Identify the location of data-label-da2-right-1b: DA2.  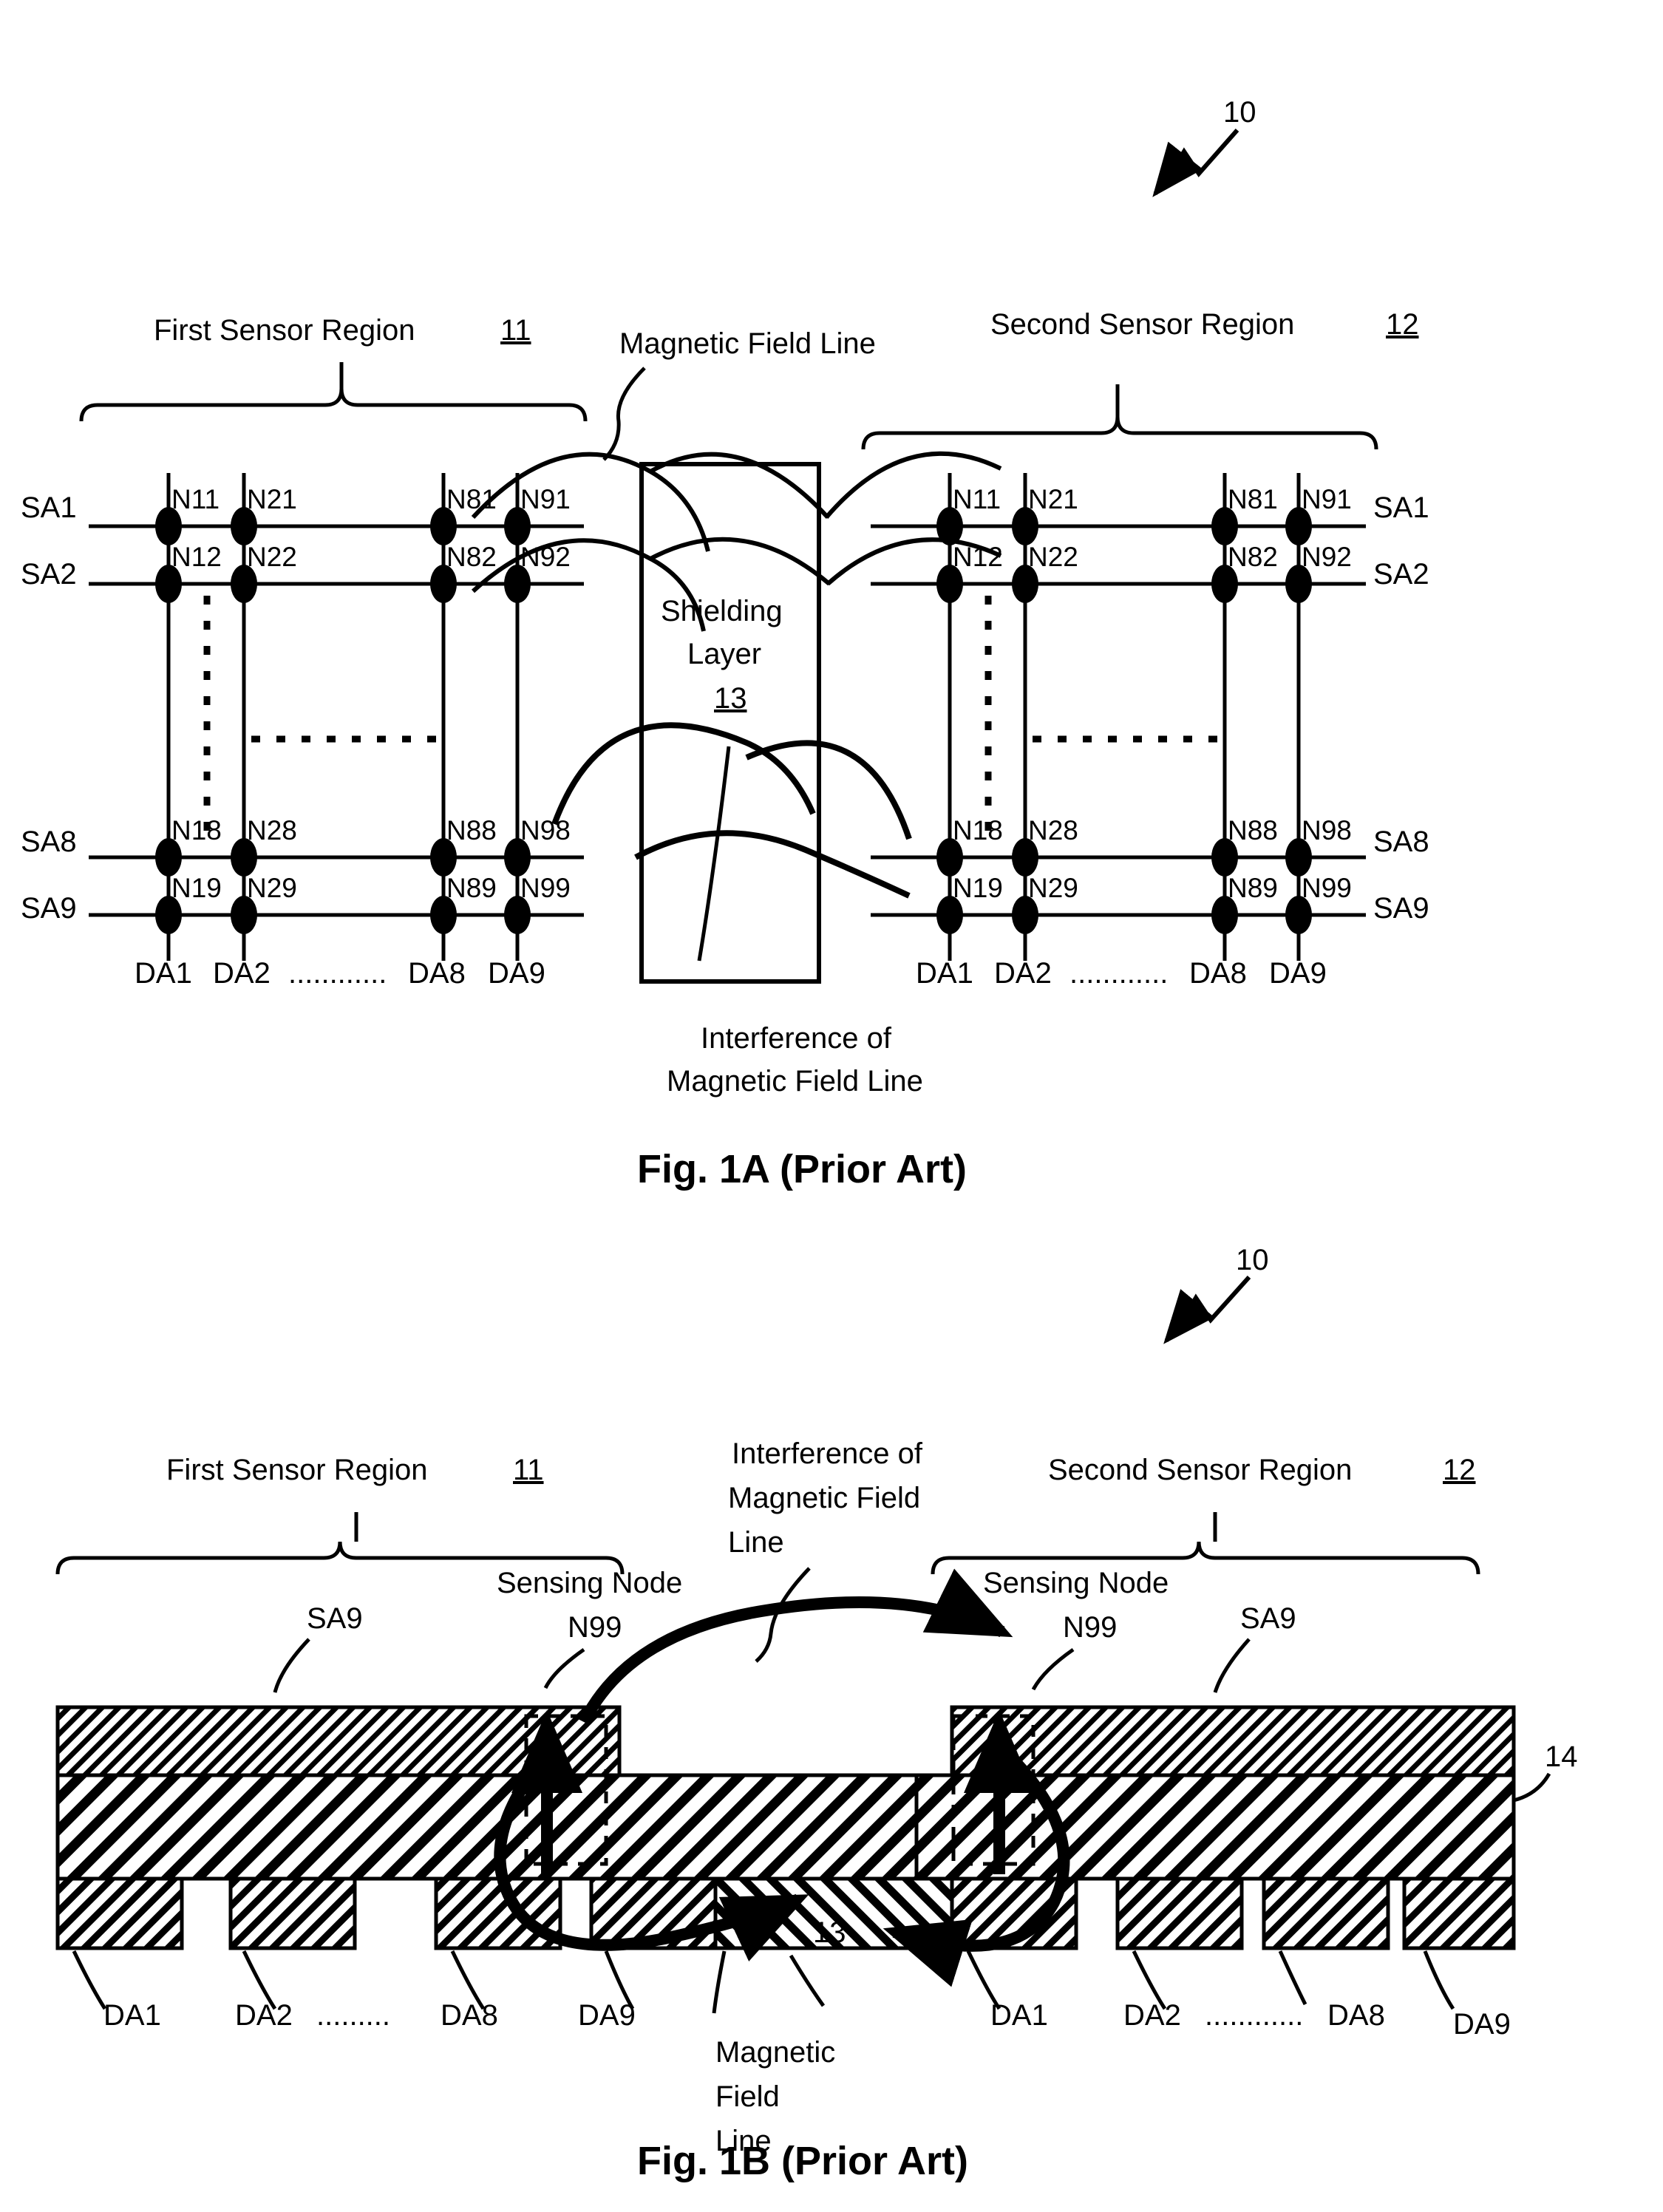
(1152, 2015).